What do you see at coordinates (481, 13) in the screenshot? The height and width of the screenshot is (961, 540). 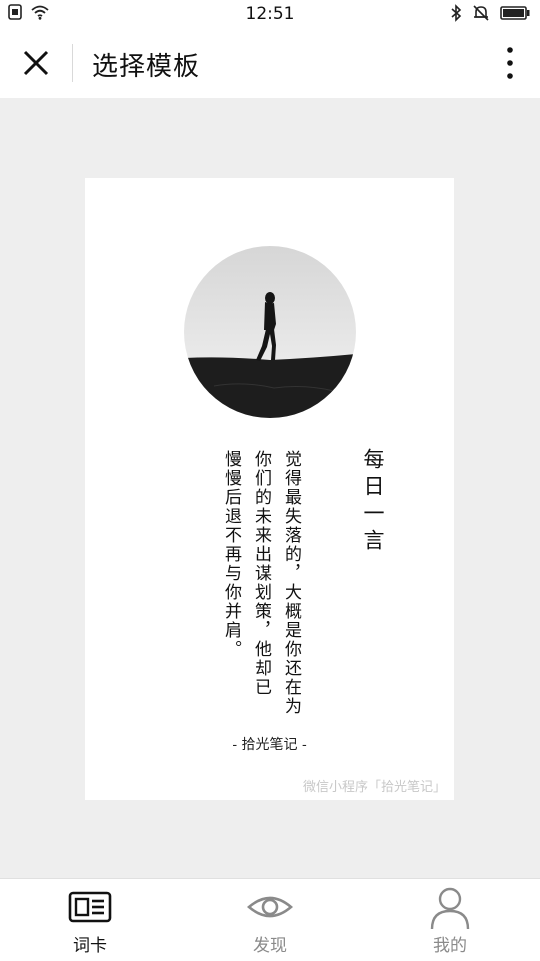 I see `mute-bell-icon` at bounding box center [481, 13].